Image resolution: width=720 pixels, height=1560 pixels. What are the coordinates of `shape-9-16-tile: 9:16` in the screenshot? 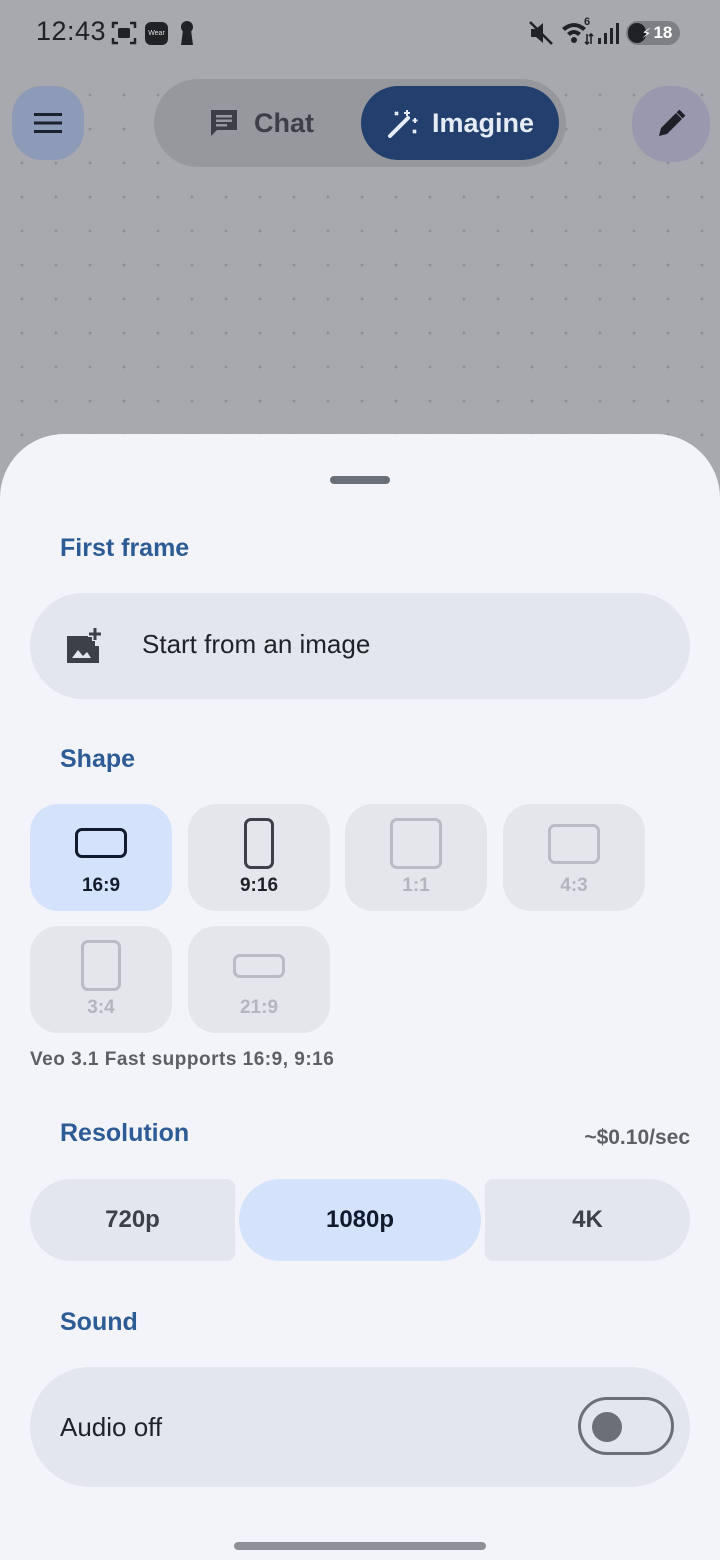 It's located at (259, 857).